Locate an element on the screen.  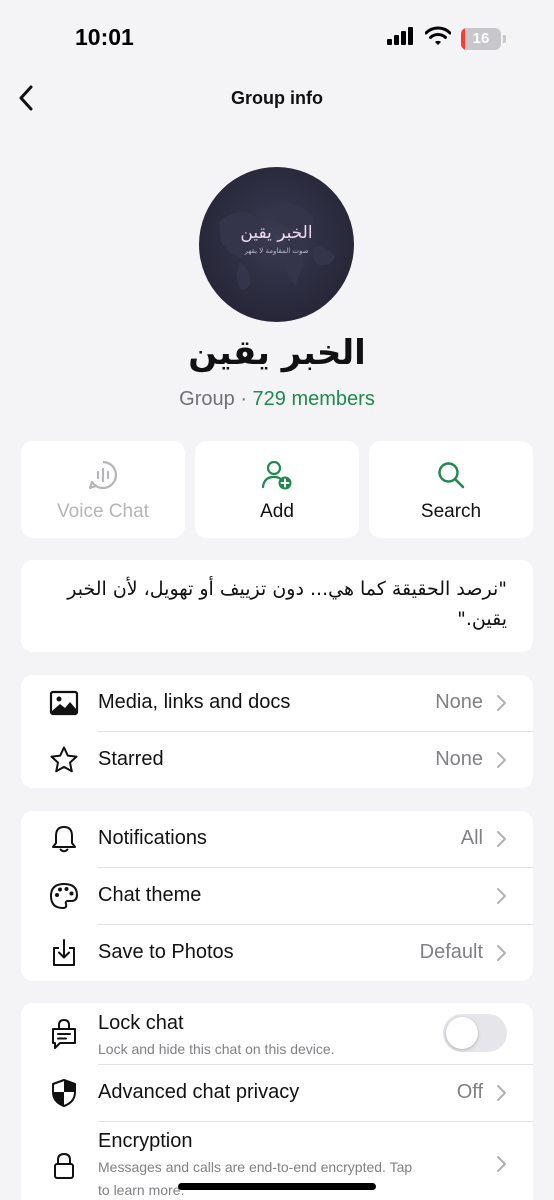
voice-chat-label: Voice Chat is located at coordinates (103, 511).